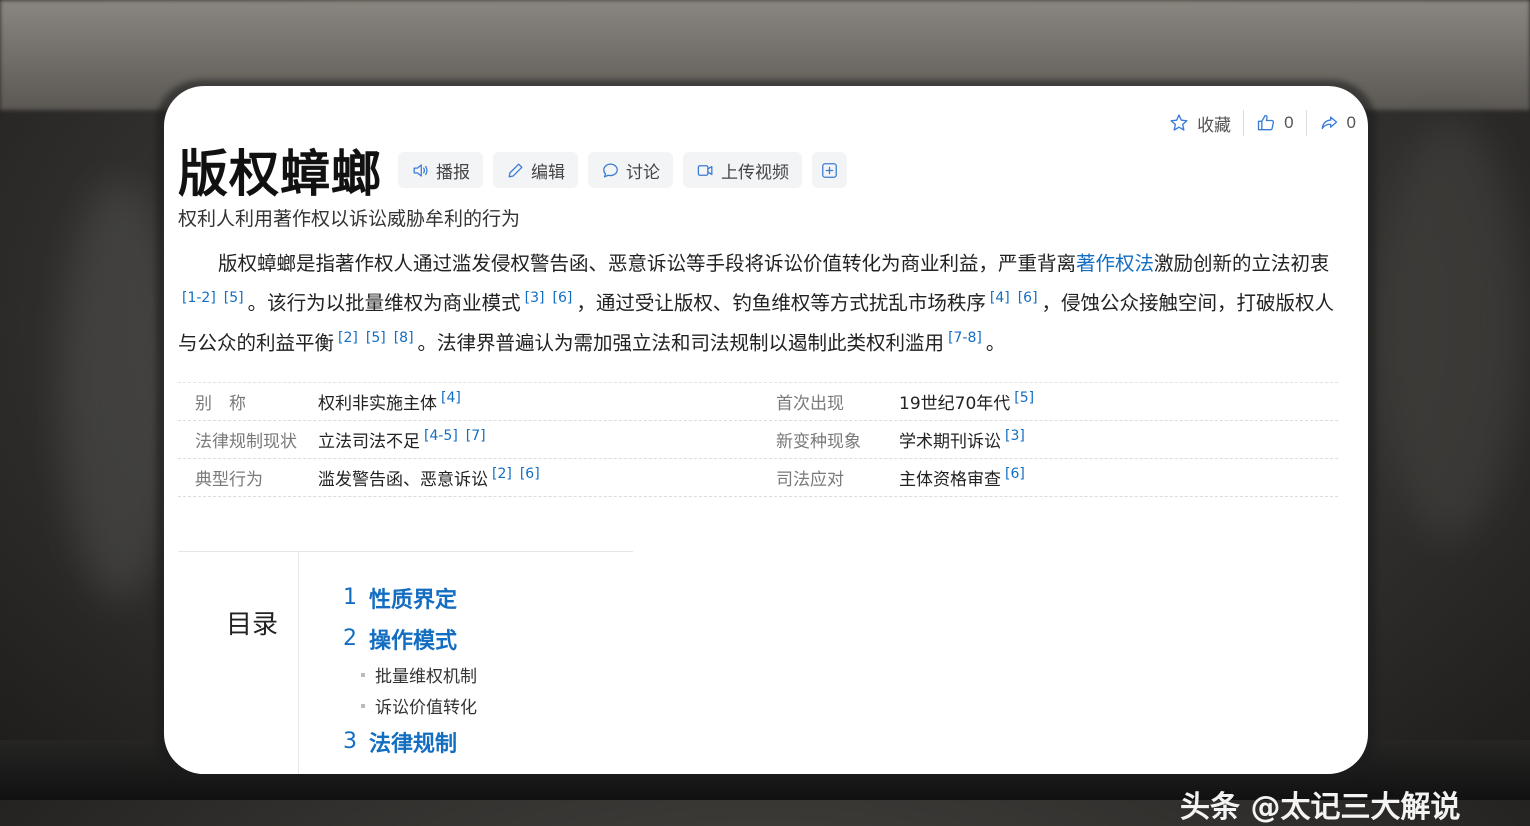  I want to click on table-of-contents: 目录 1 性质界定 2 操作模式 批量维权机制 诉讼价值转化 3 法律规制, so click(405, 662).